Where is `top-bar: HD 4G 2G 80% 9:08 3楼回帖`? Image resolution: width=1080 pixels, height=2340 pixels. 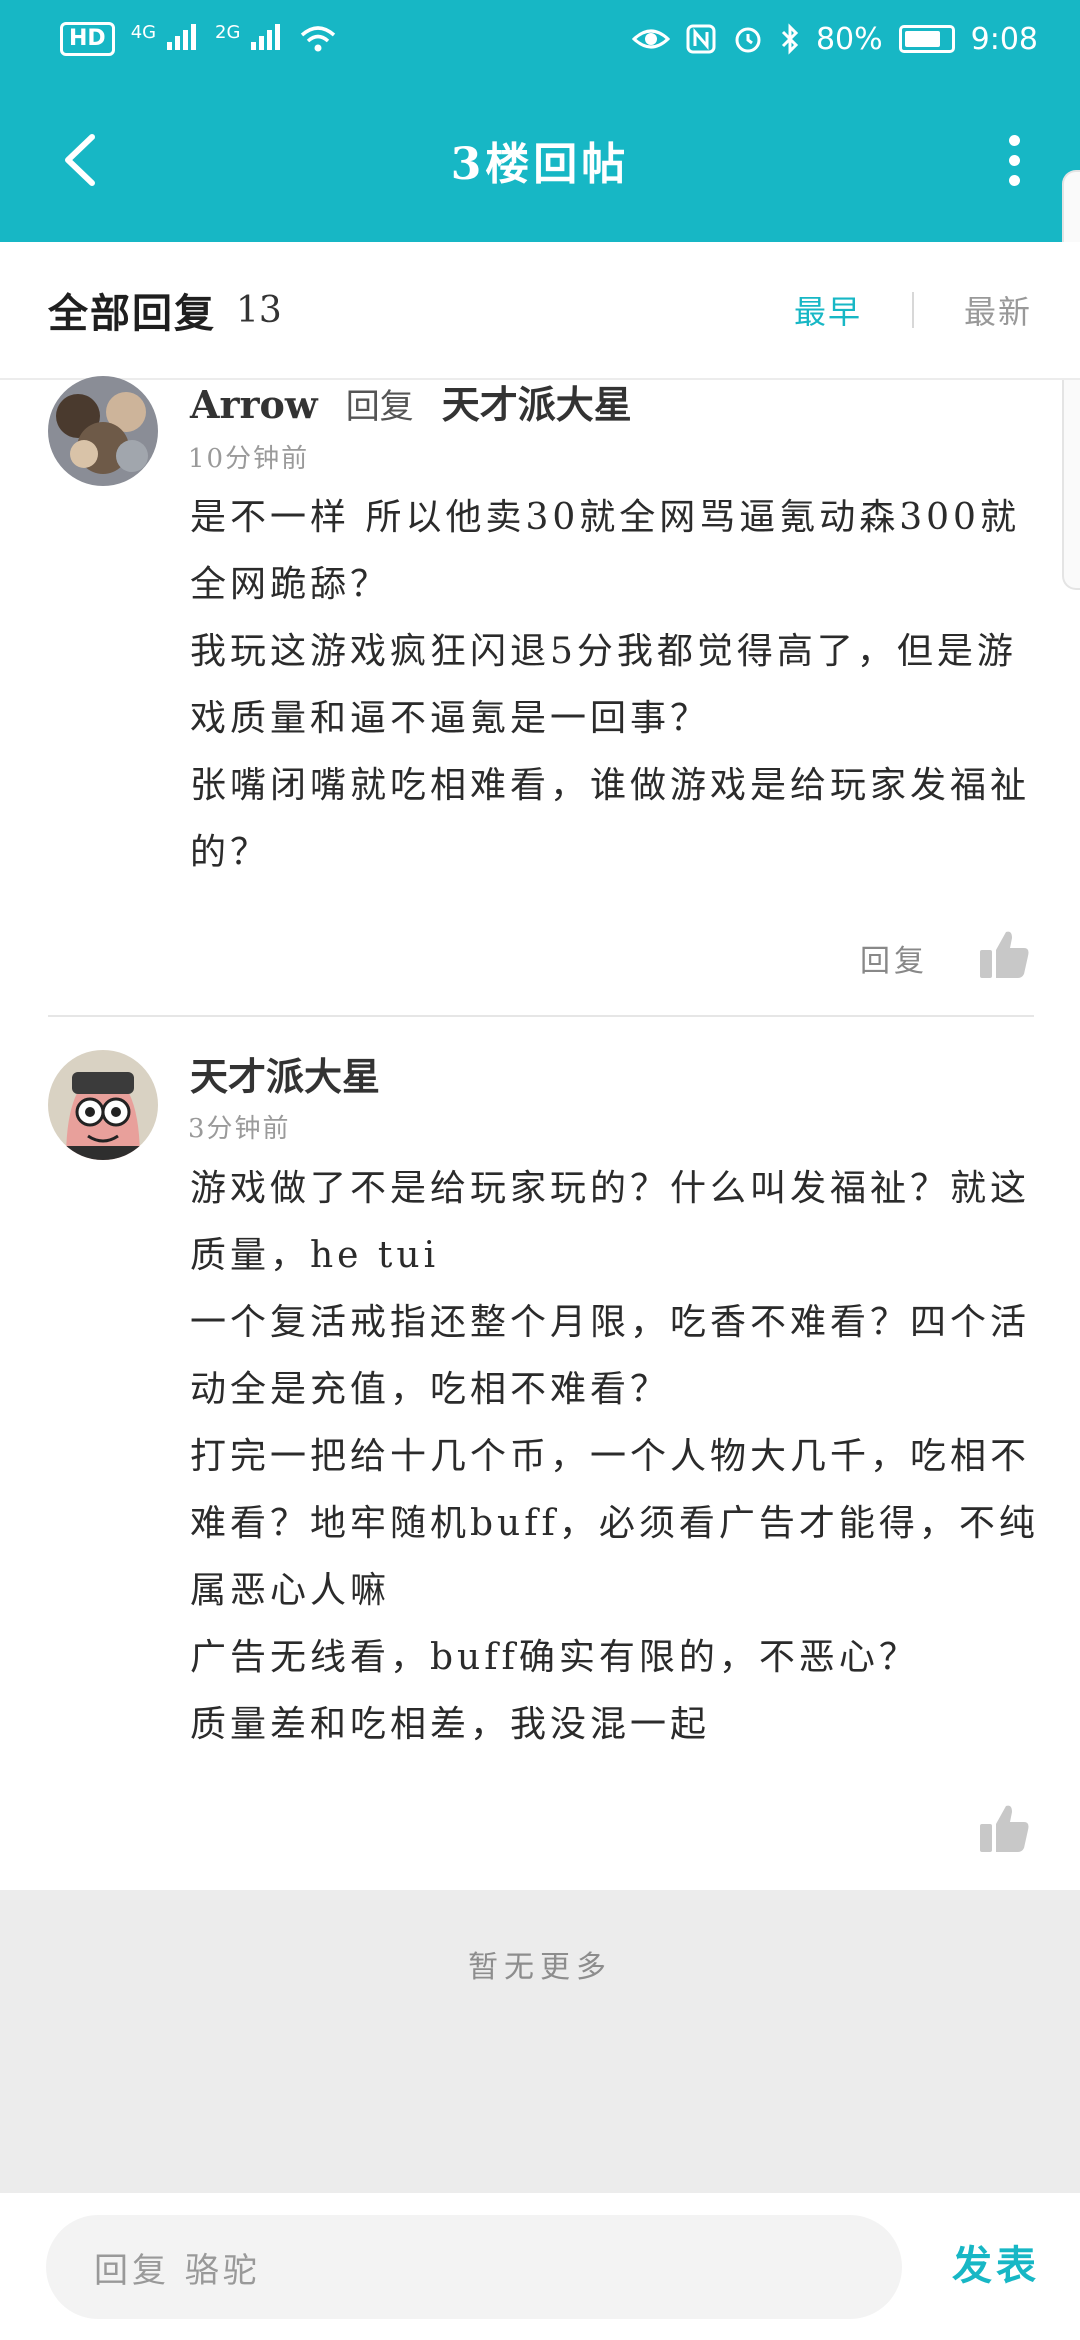
top-bar: HD 4G 2G 80% 9:08 3楼回帖 is located at coordinates (540, 121).